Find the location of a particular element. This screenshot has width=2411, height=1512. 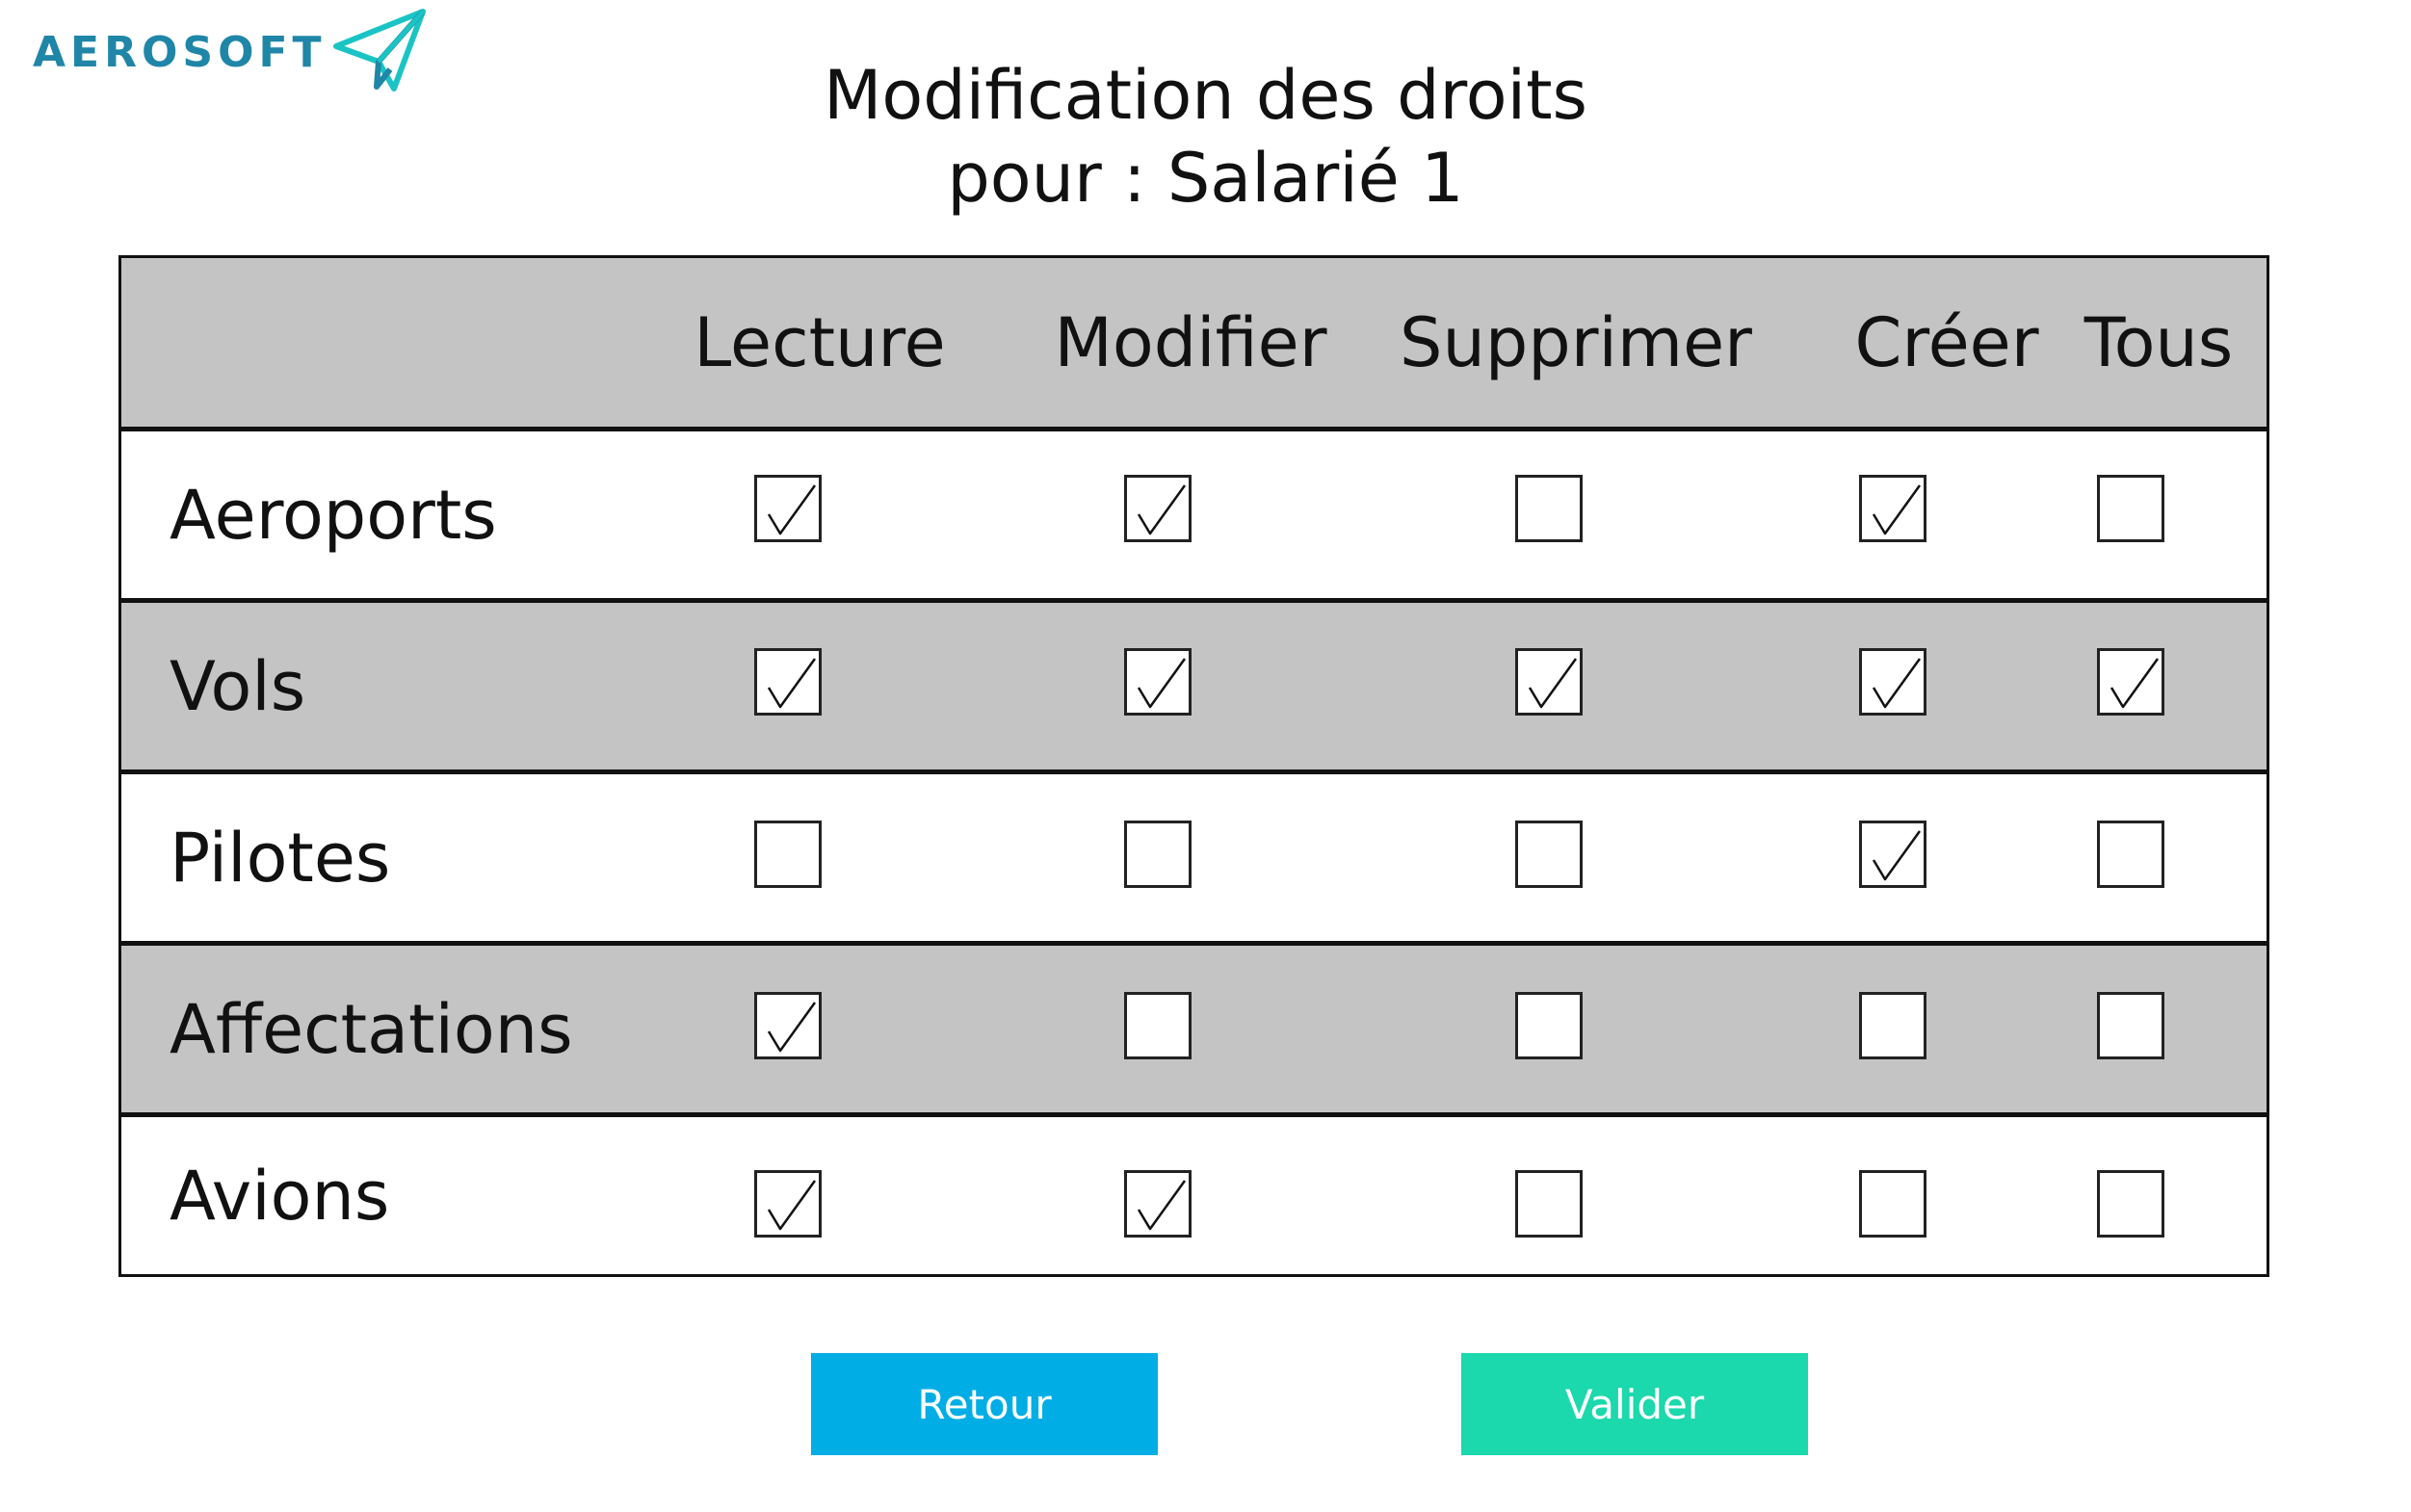

checkbox-aeroports-modifier is located at coordinates (1158, 509).